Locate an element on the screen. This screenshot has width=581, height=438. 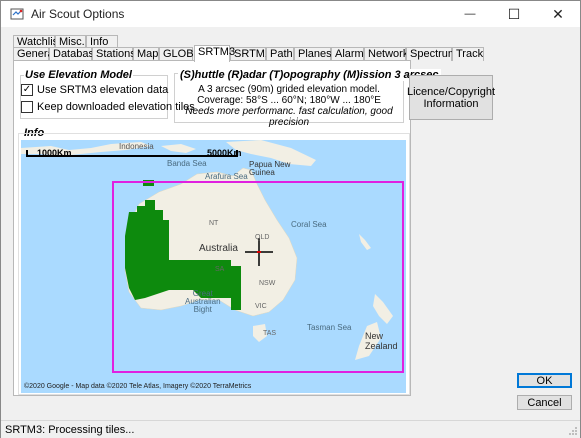
use-srtm3-row: ✓ Use SRTM3 elevation data is located at coordinates (94, 90).